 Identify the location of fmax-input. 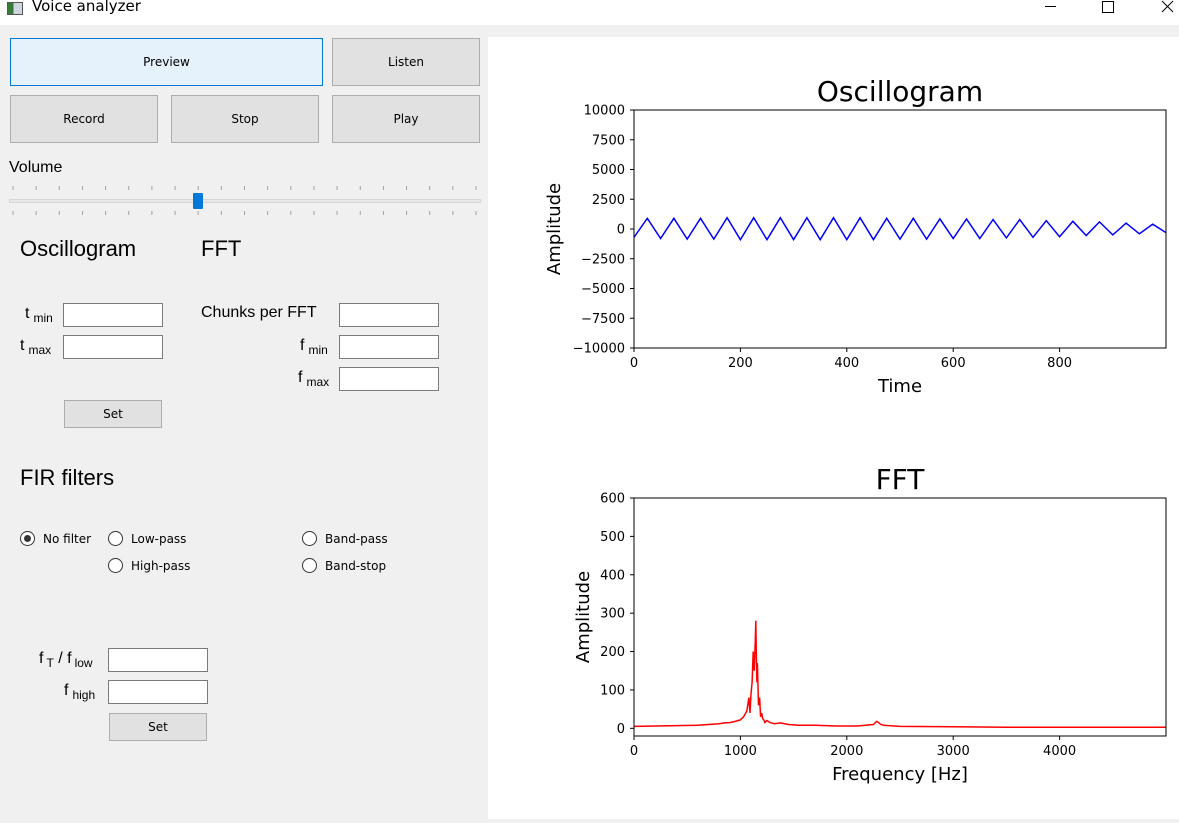
(389, 379).